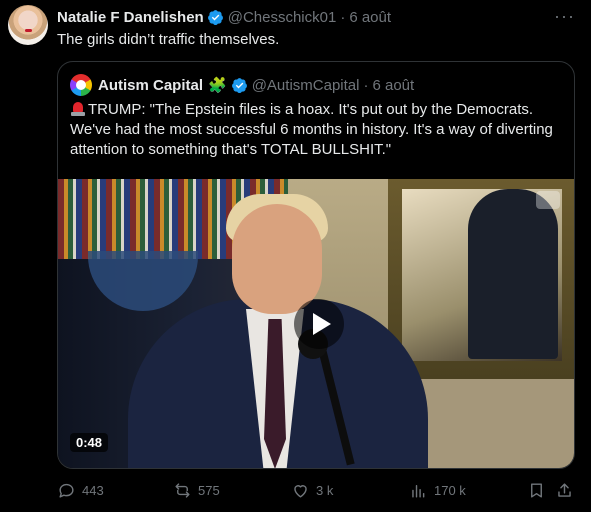  I want to click on author-name: Natalie F Danelishen, so click(130, 17).